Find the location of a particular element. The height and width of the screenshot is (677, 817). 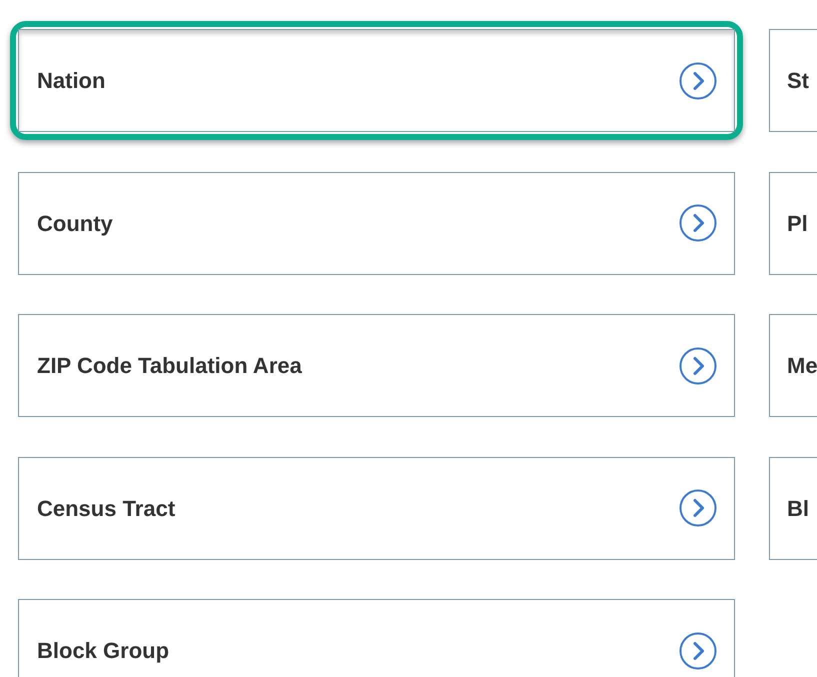

geography-card: County is located at coordinates (376, 223).